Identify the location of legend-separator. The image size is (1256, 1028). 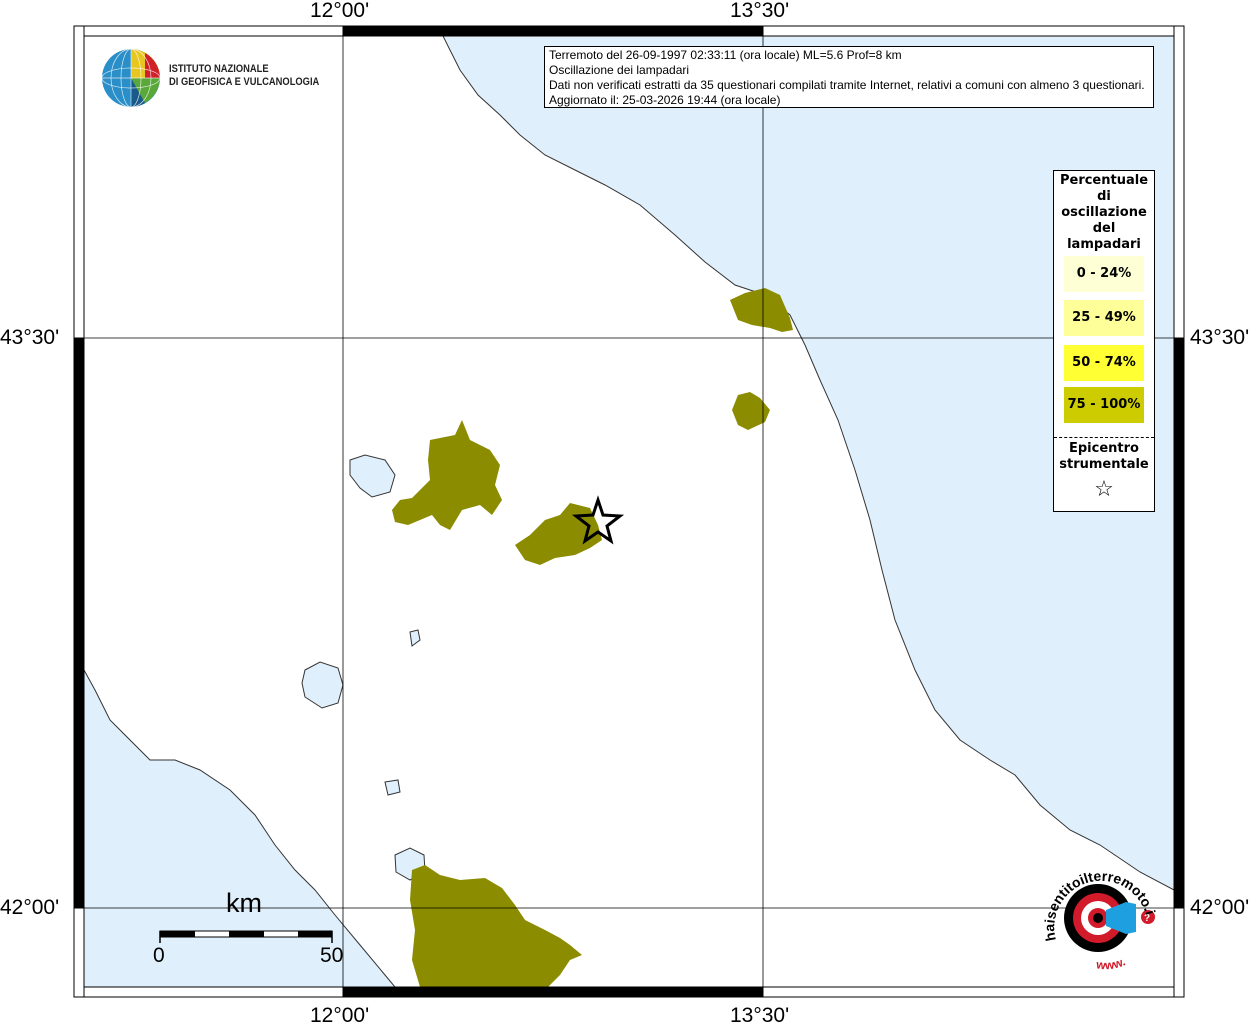
(1104, 437).